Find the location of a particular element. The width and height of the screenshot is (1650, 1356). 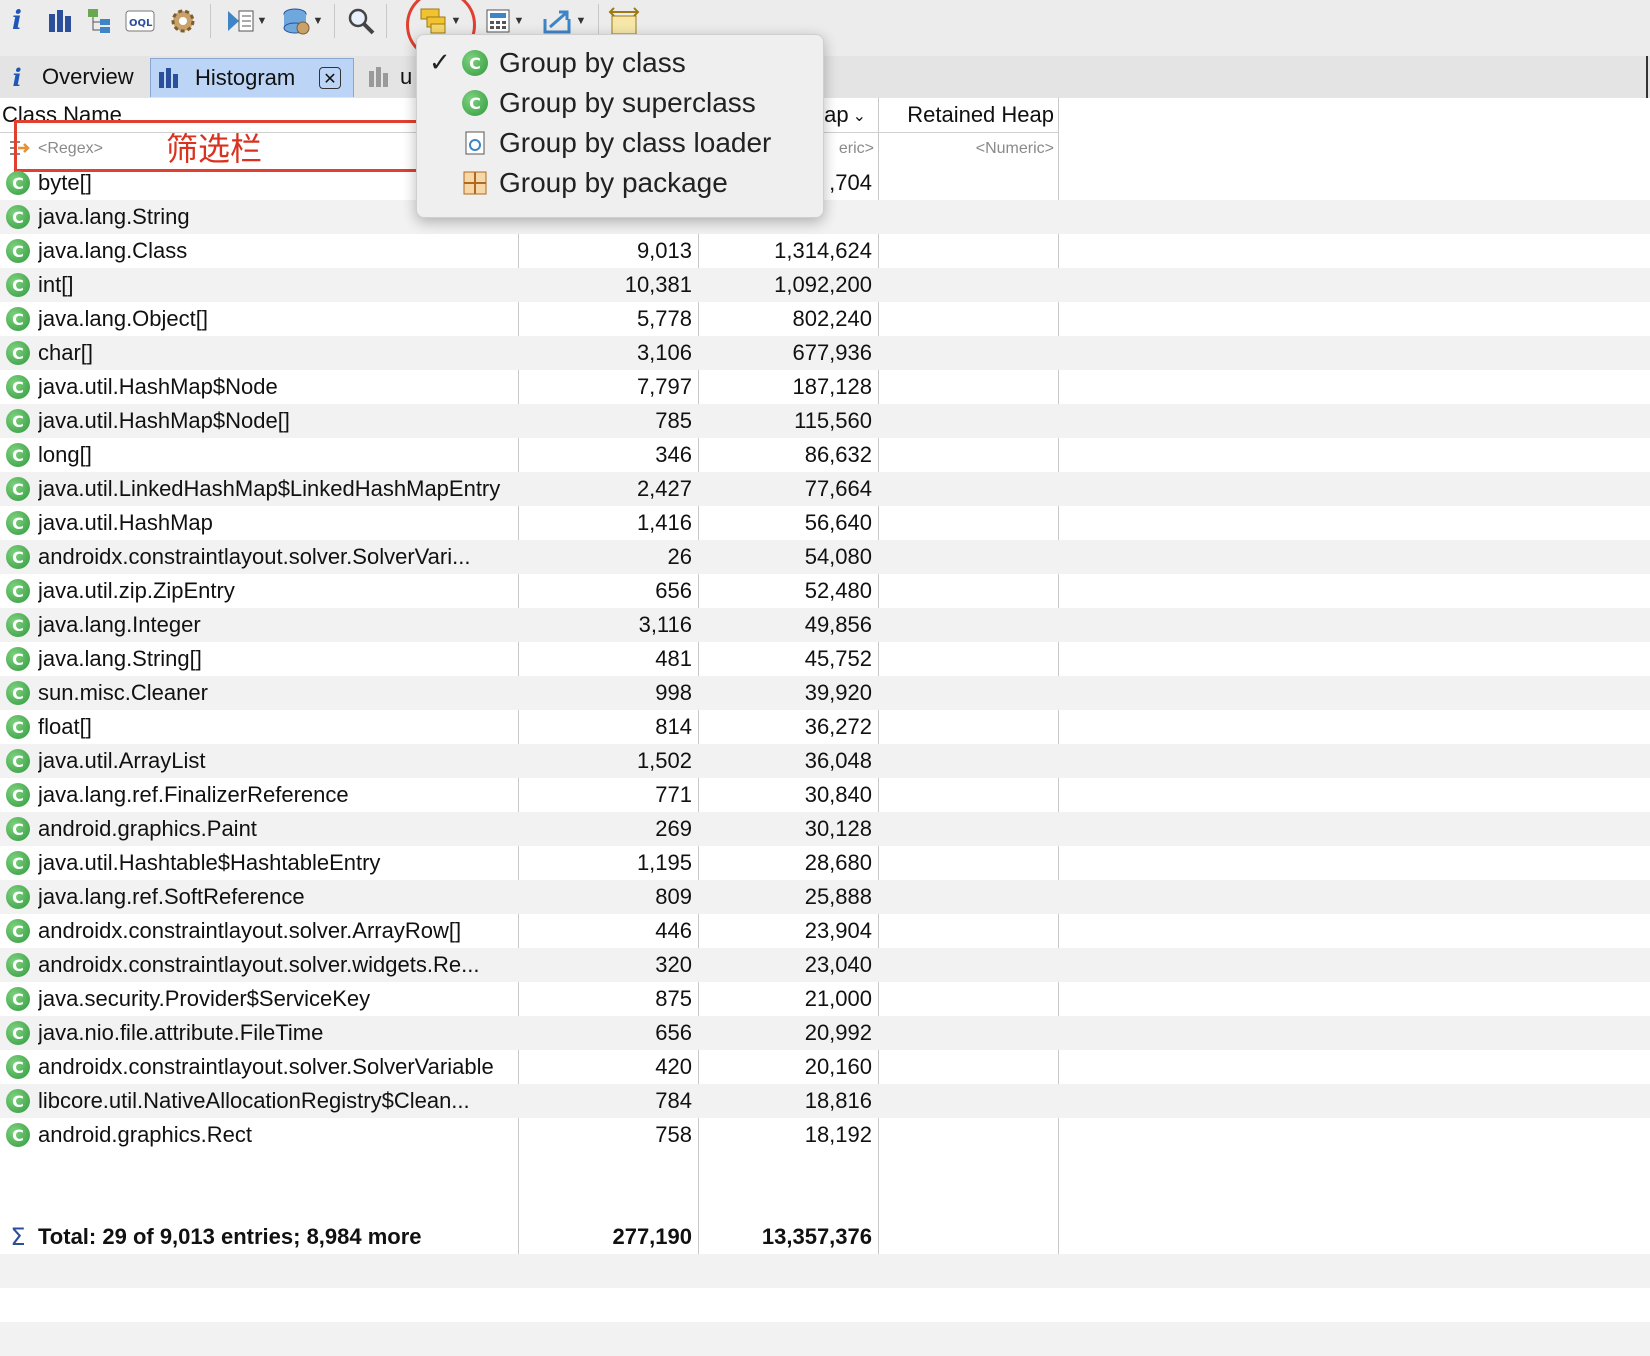

class-name-cell: float[] is located at coordinates (65, 726).